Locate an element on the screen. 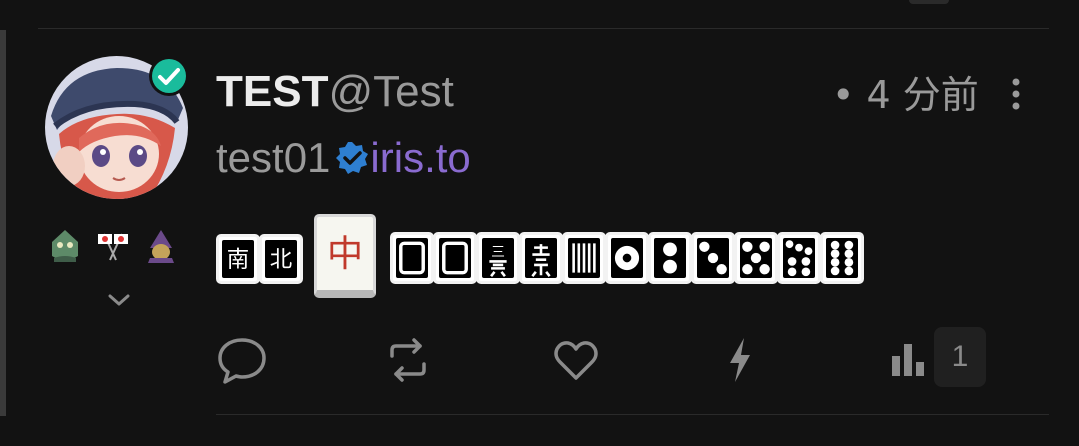 The image size is (1079, 446). mahjong-north-tile: 北 is located at coordinates (281, 259).